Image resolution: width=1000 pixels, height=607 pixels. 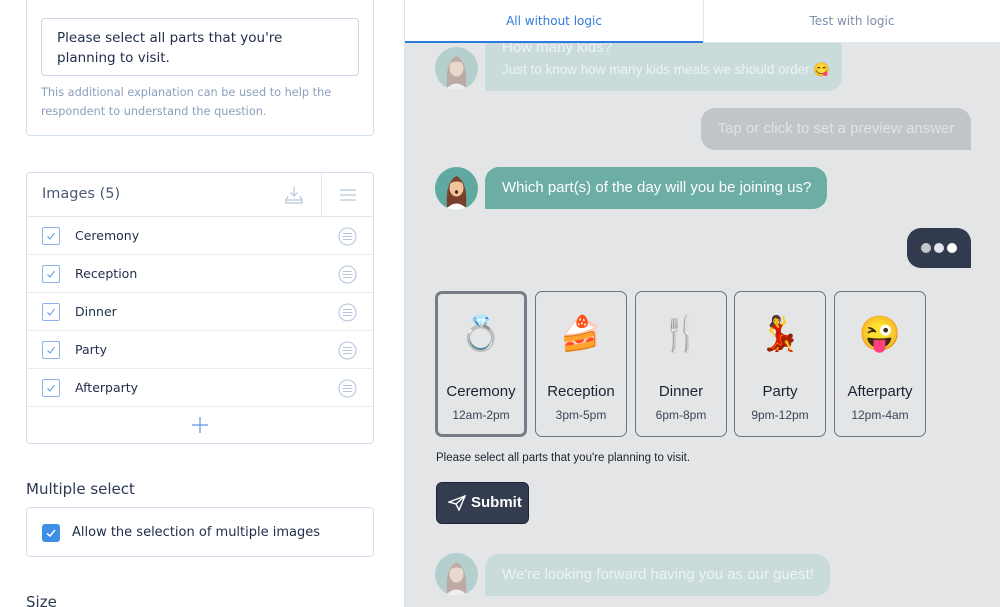 I want to click on option-title: Party, so click(x=780, y=391).